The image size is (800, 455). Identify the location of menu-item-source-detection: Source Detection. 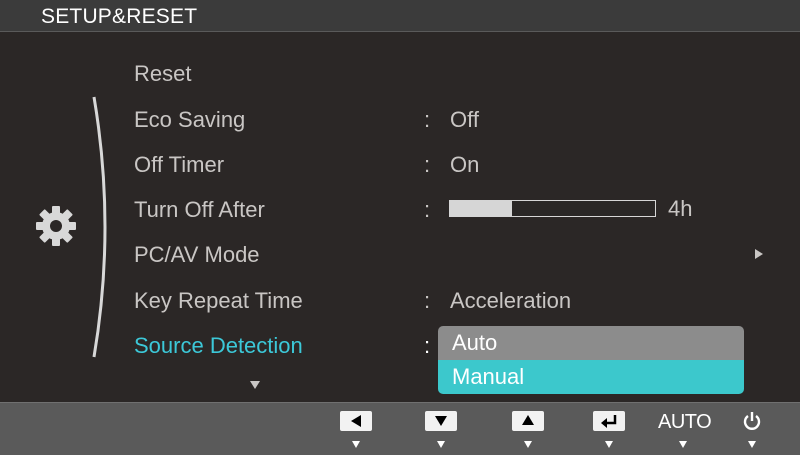
(218, 346).